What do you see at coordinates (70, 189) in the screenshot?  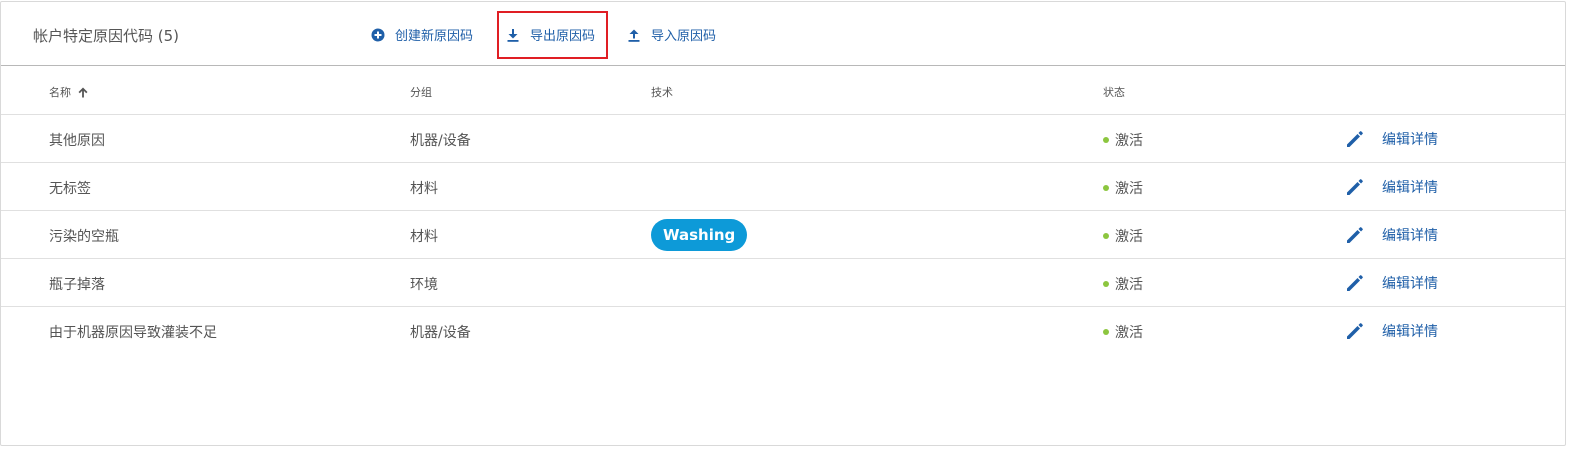 I see `row-name: 无标签` at bounding box center [70, 189].